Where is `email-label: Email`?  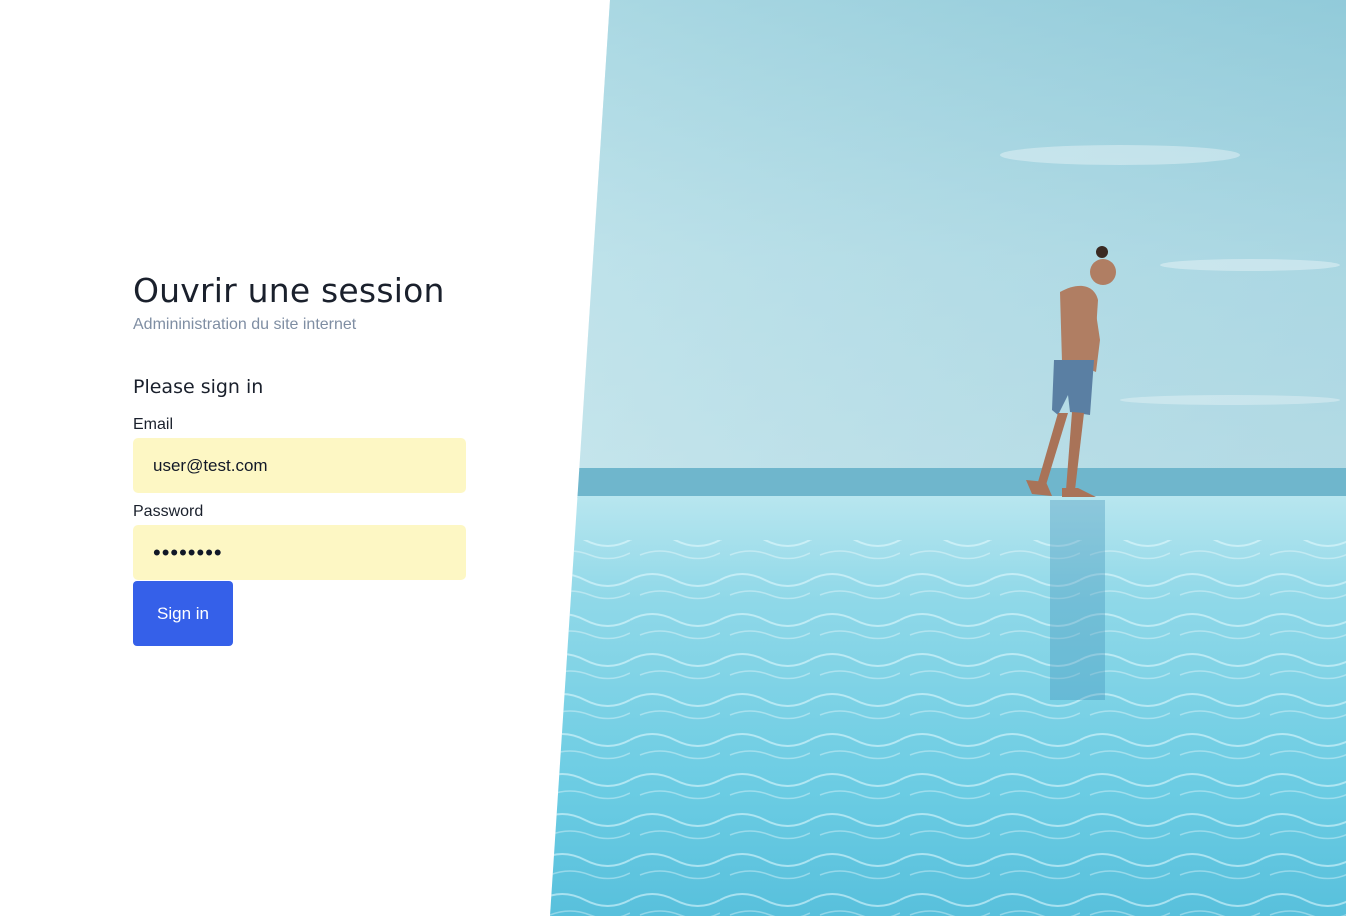
email-label: Email is located at coordinates (153, 424).